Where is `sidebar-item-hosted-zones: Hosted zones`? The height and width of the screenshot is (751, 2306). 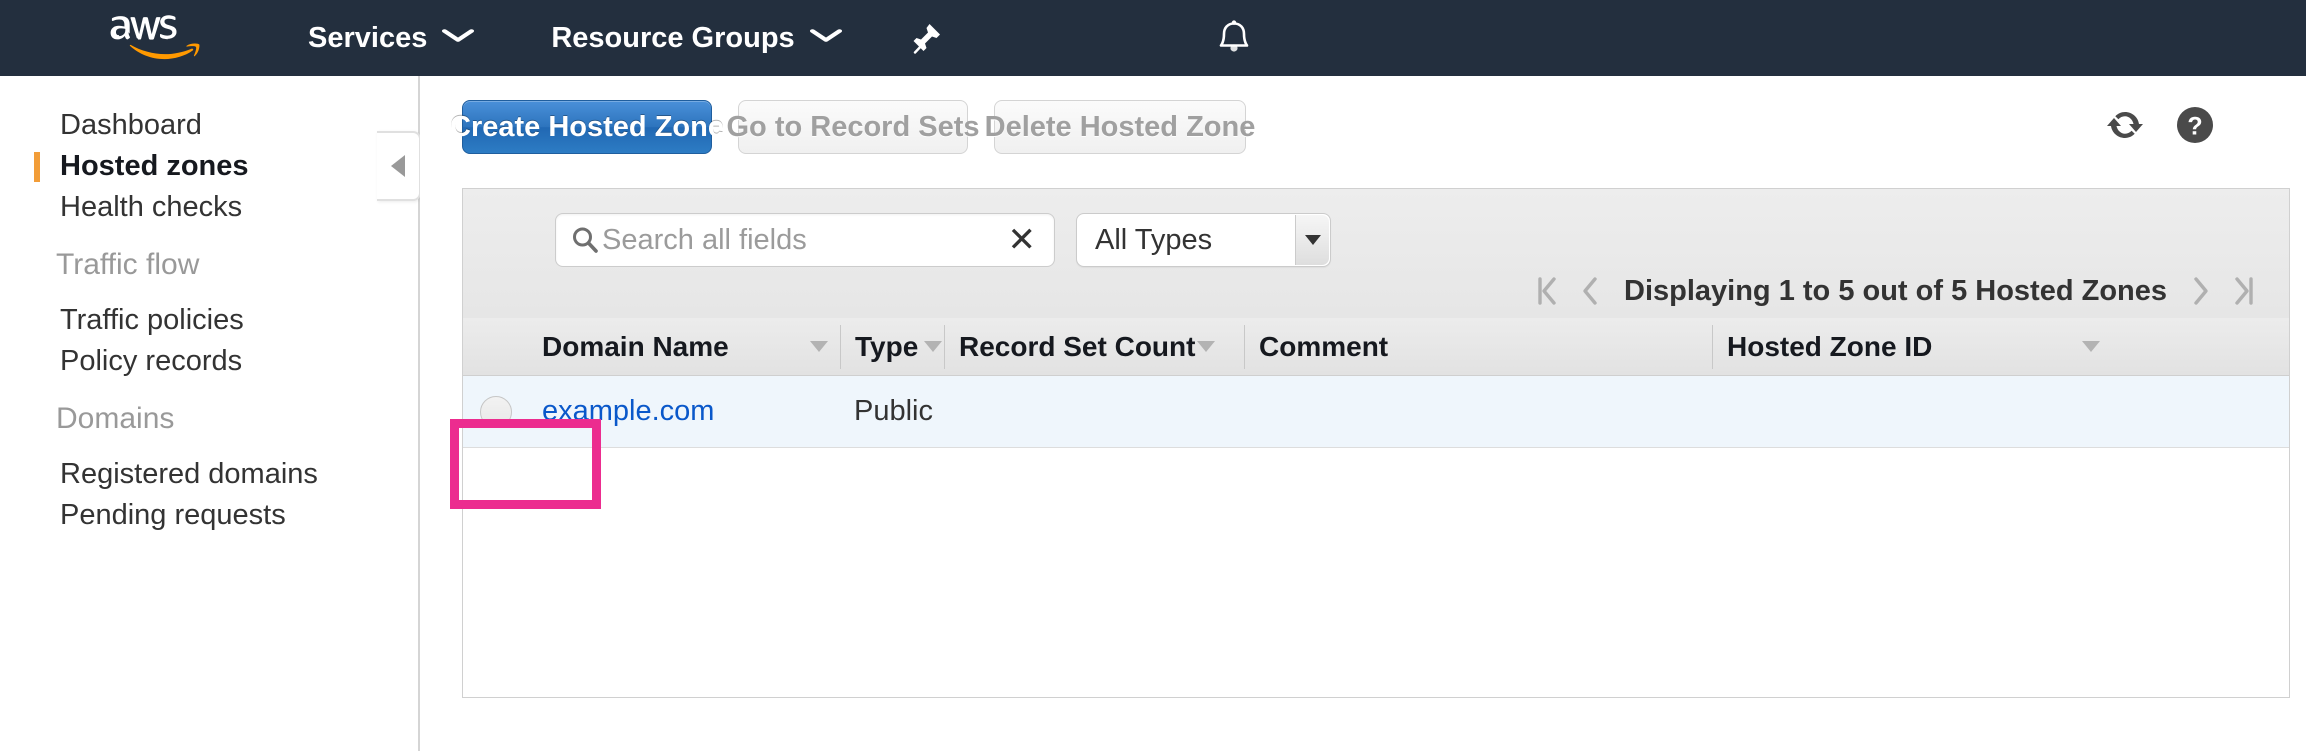 sidebar-item-hosted-zones: Hosted zones is located at coordinates (141, 166).